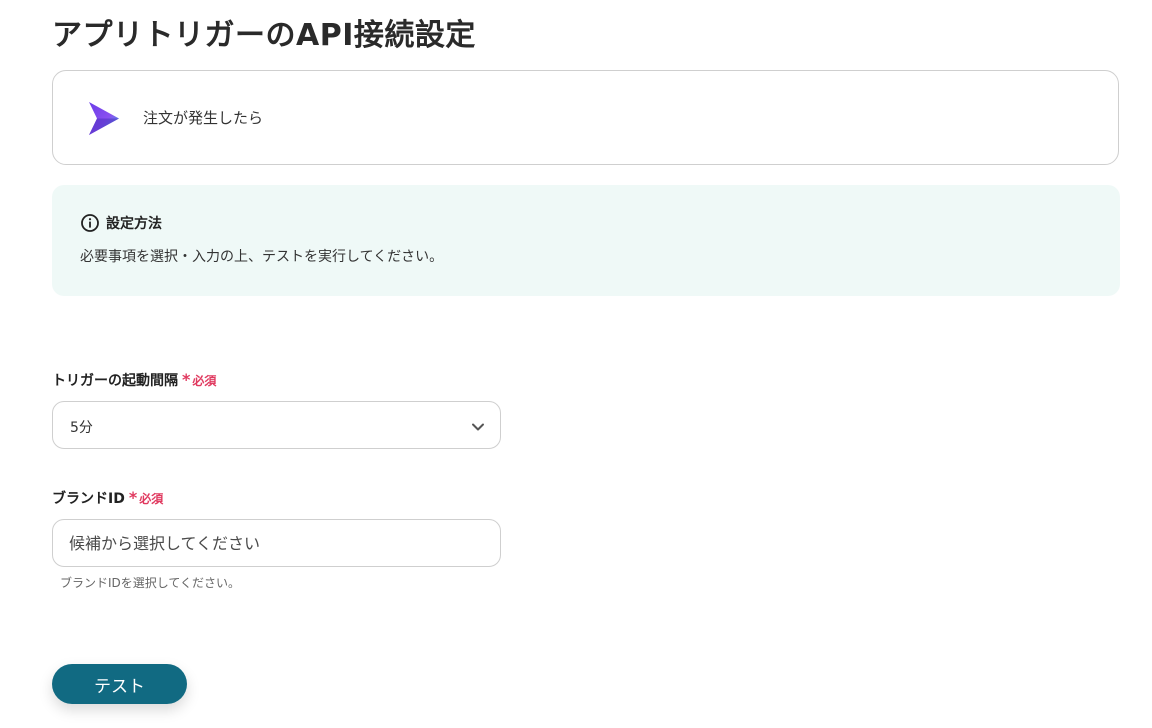 Image resolution: width=1152 pixels, height=728 pixels. What do you see at coordinates (585, 117) in the screenshot?
I see `trigger-card: 注文が発生したら` at bounding box center [585, 117].